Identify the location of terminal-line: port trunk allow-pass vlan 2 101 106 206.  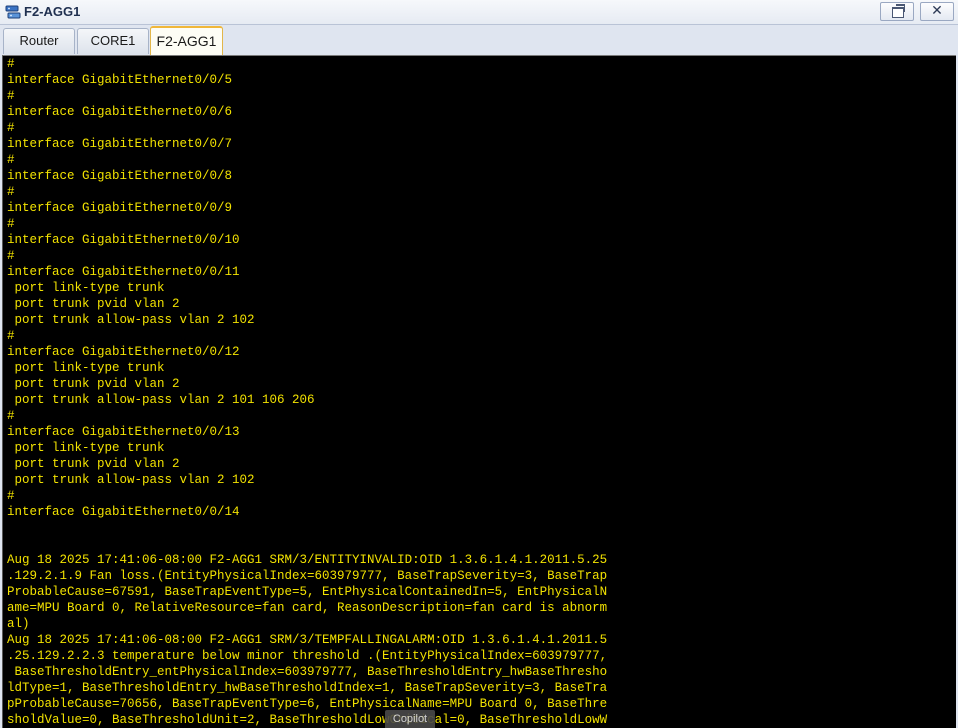
(161, 400).